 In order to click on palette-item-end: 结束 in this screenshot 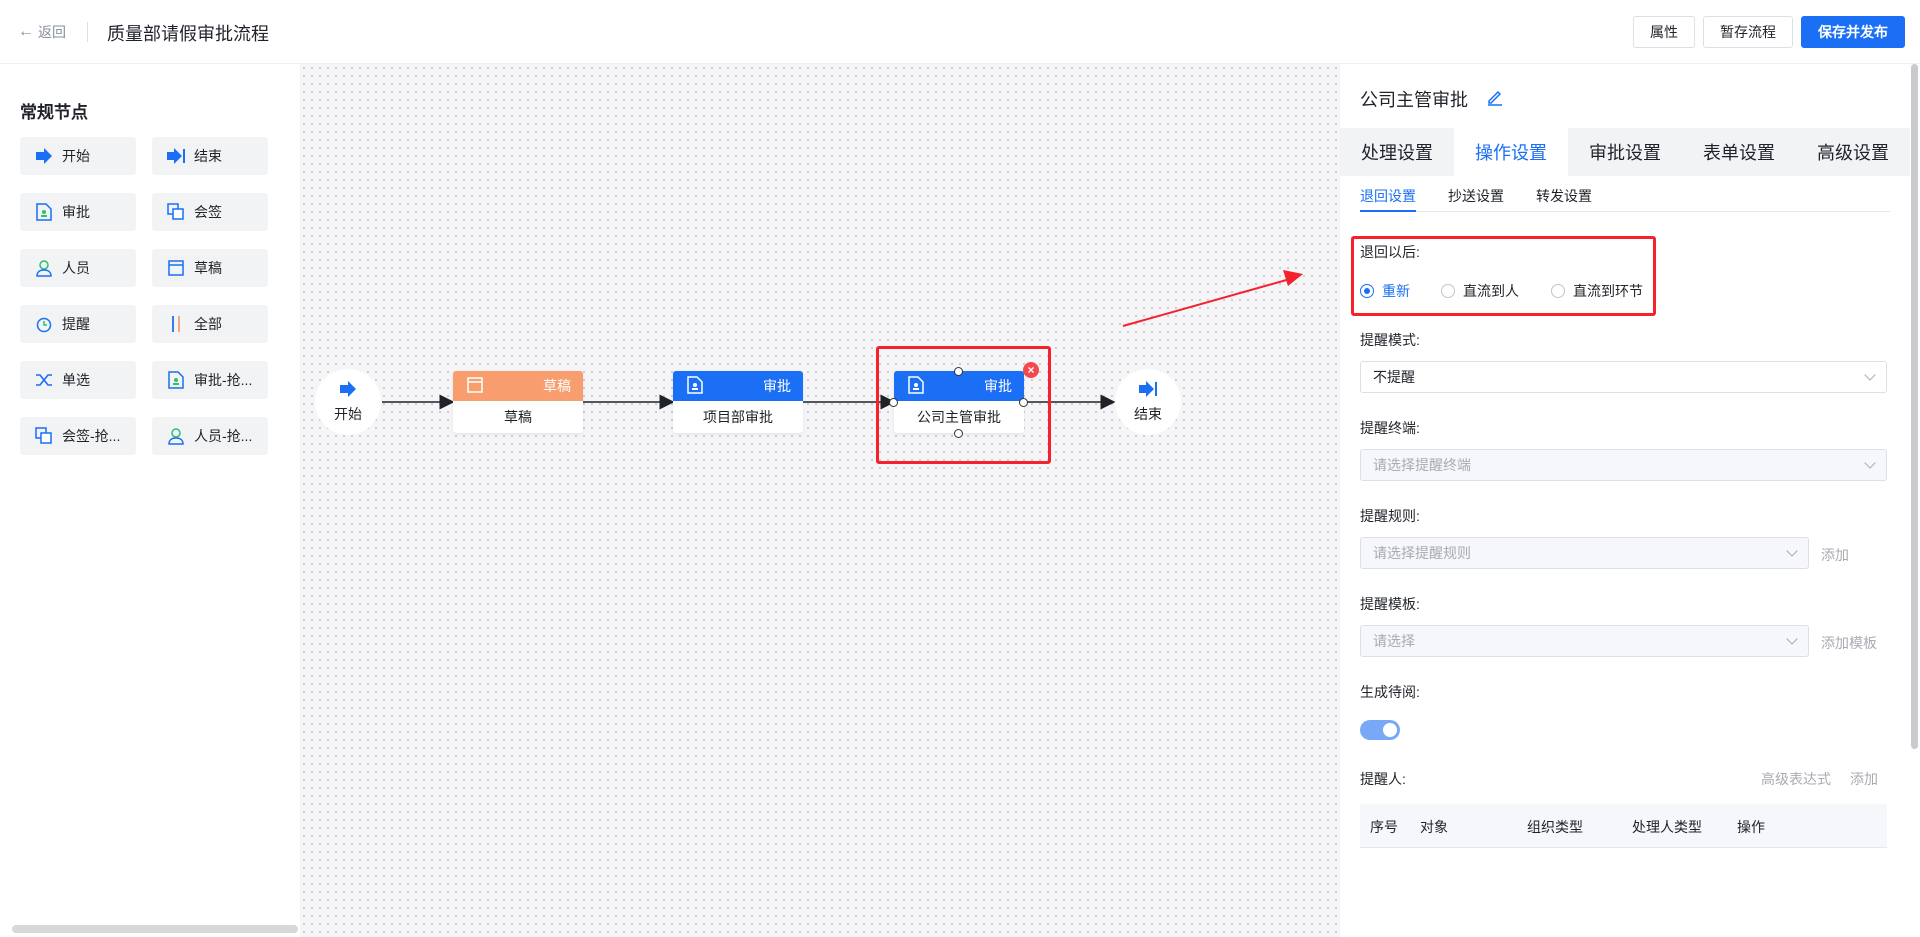, I will do `click(210, 156)`.